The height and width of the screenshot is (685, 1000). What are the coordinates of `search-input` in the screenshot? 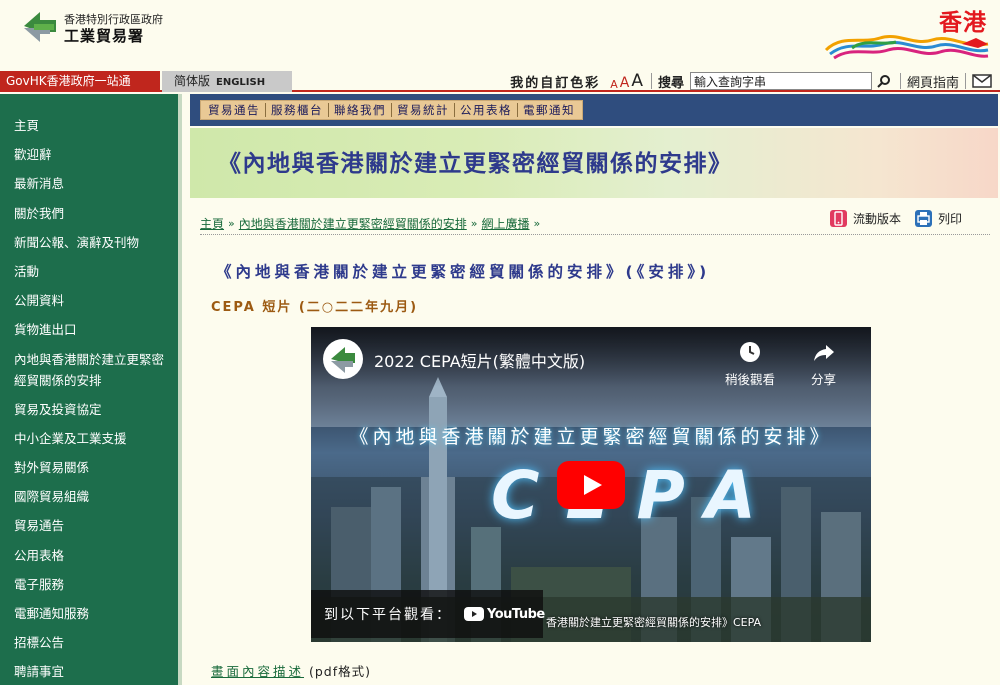 It's located at (780, 81).